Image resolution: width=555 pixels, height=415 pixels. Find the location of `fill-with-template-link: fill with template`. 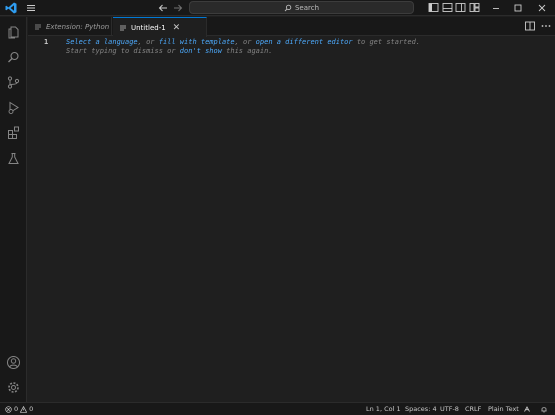

fill-with-template-link: fill with template is located at coordinates (197, 42).